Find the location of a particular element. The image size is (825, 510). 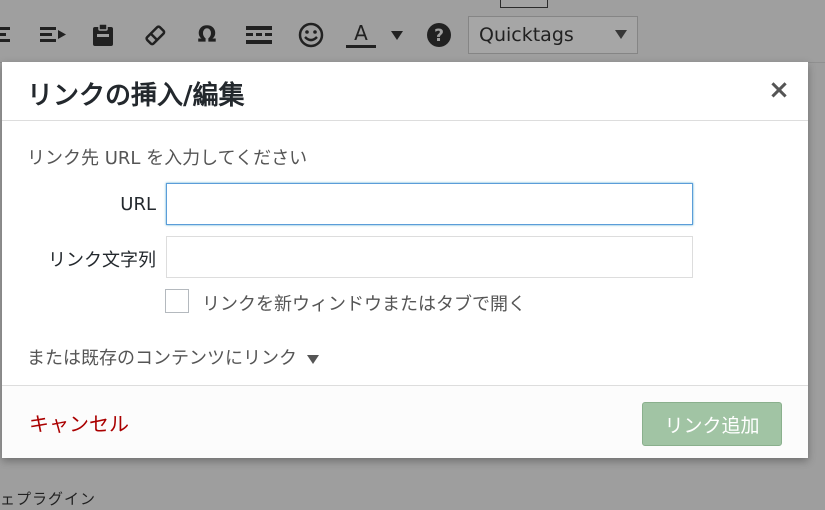

add-link-button: リンク追加 is located at coordinates (712, 424).